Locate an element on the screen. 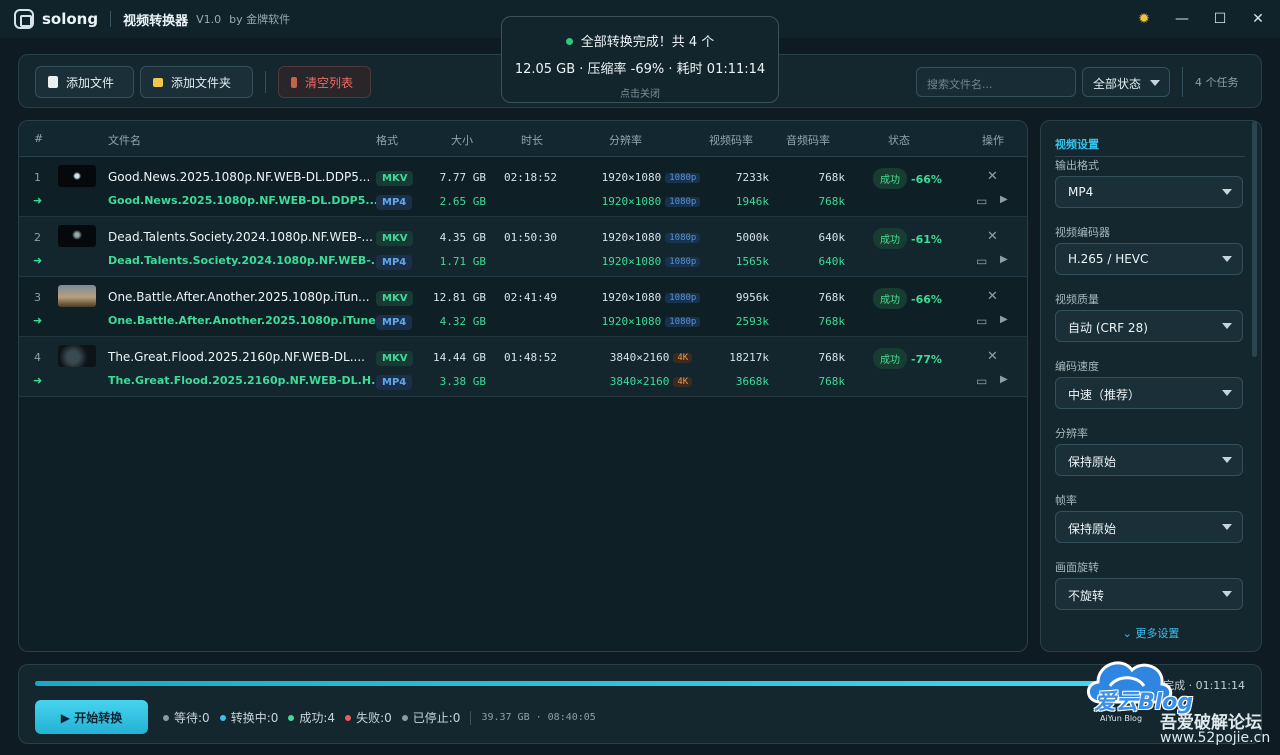 This screenshot has width=1280, height=755. close-window-icon: ✕ is located at coordinates (1258, 19).